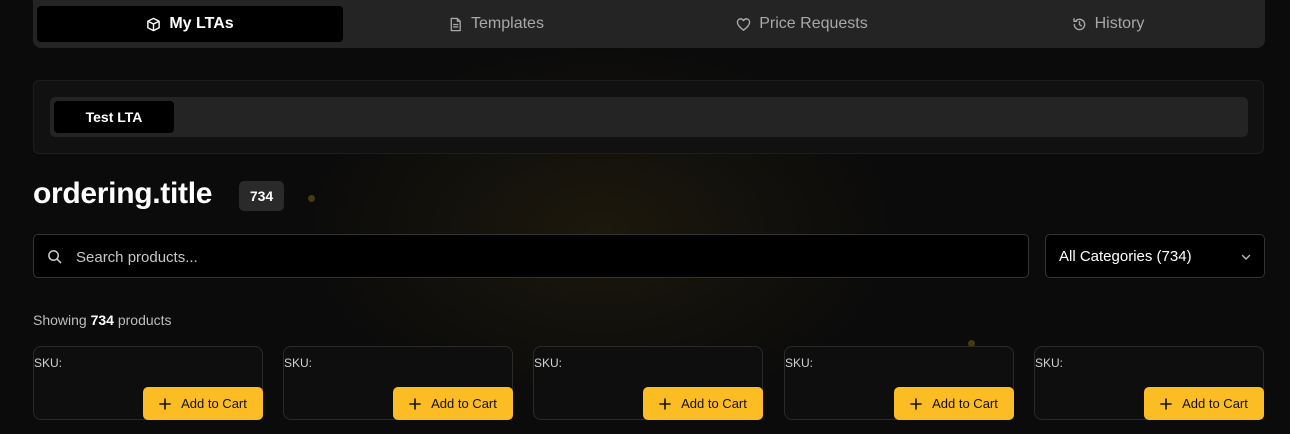 The height and width of the screenshot is (434, 1290). I want to click on document-icon, so click(455, 24).